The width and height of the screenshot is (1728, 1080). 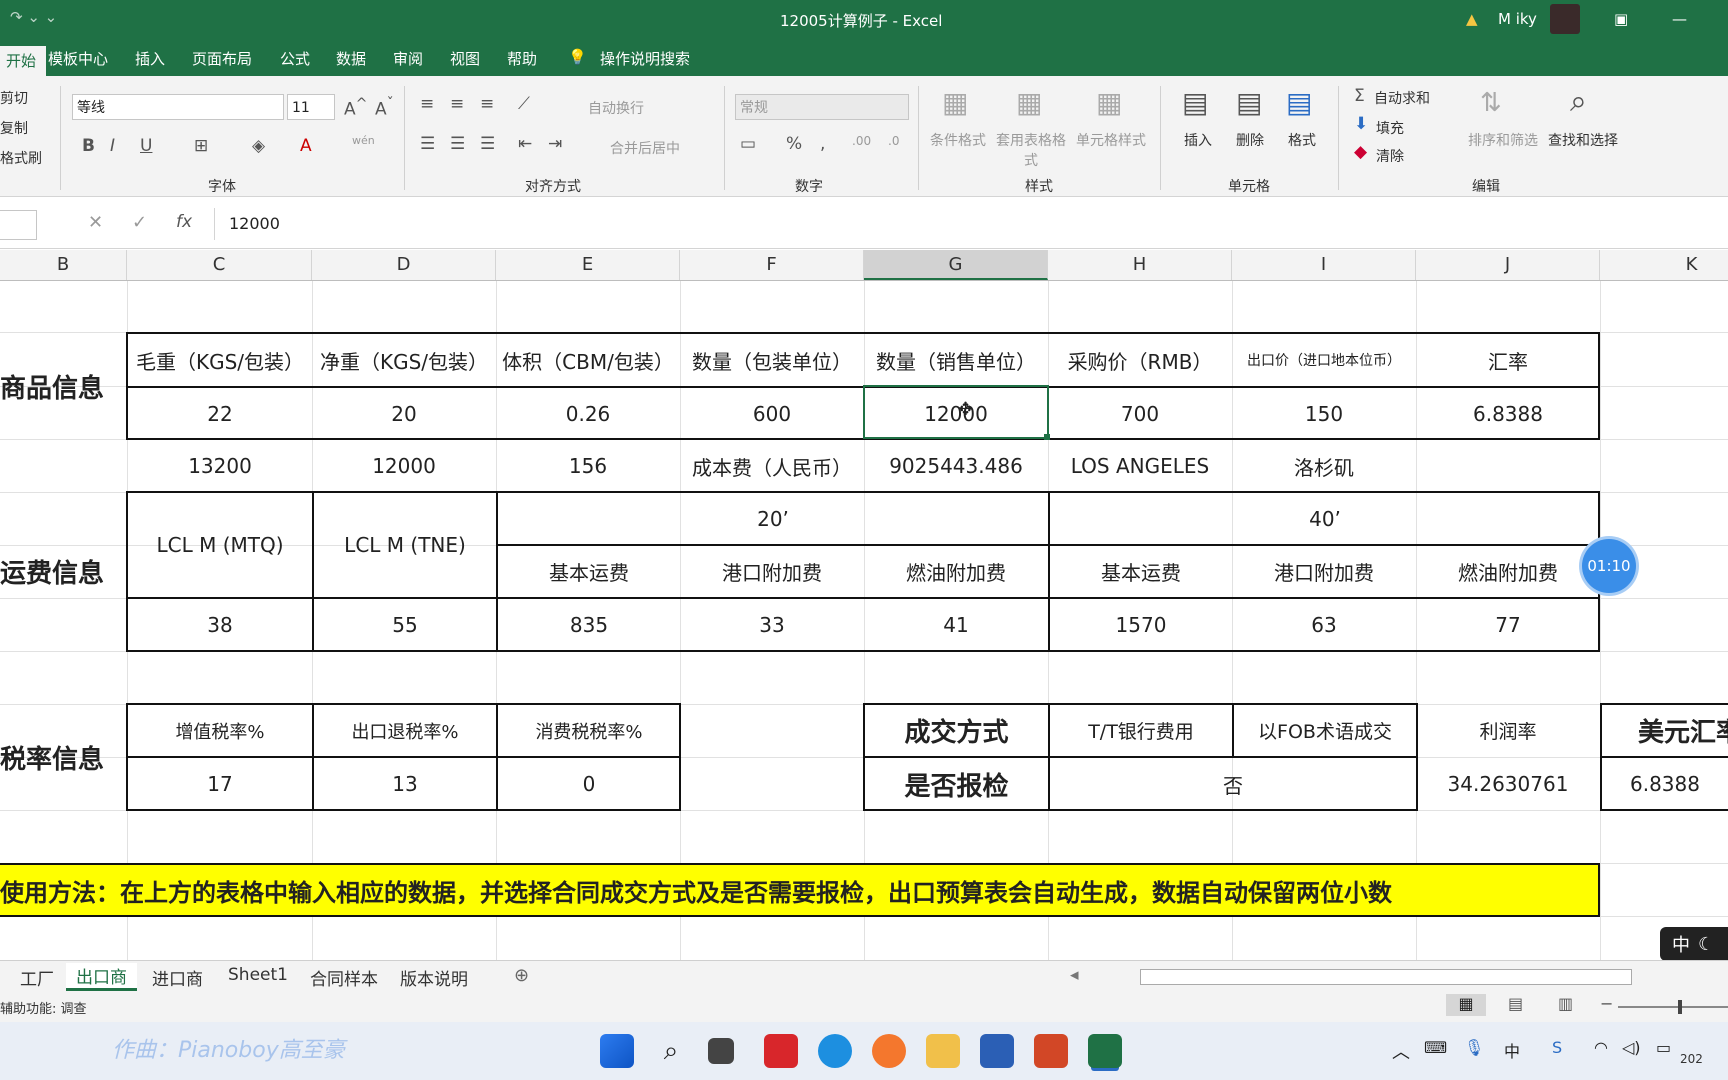 What do you see at coordinates (889, 1051) in the screenshot?
I see `firefox-icon` at bounding box center [889, 1051].